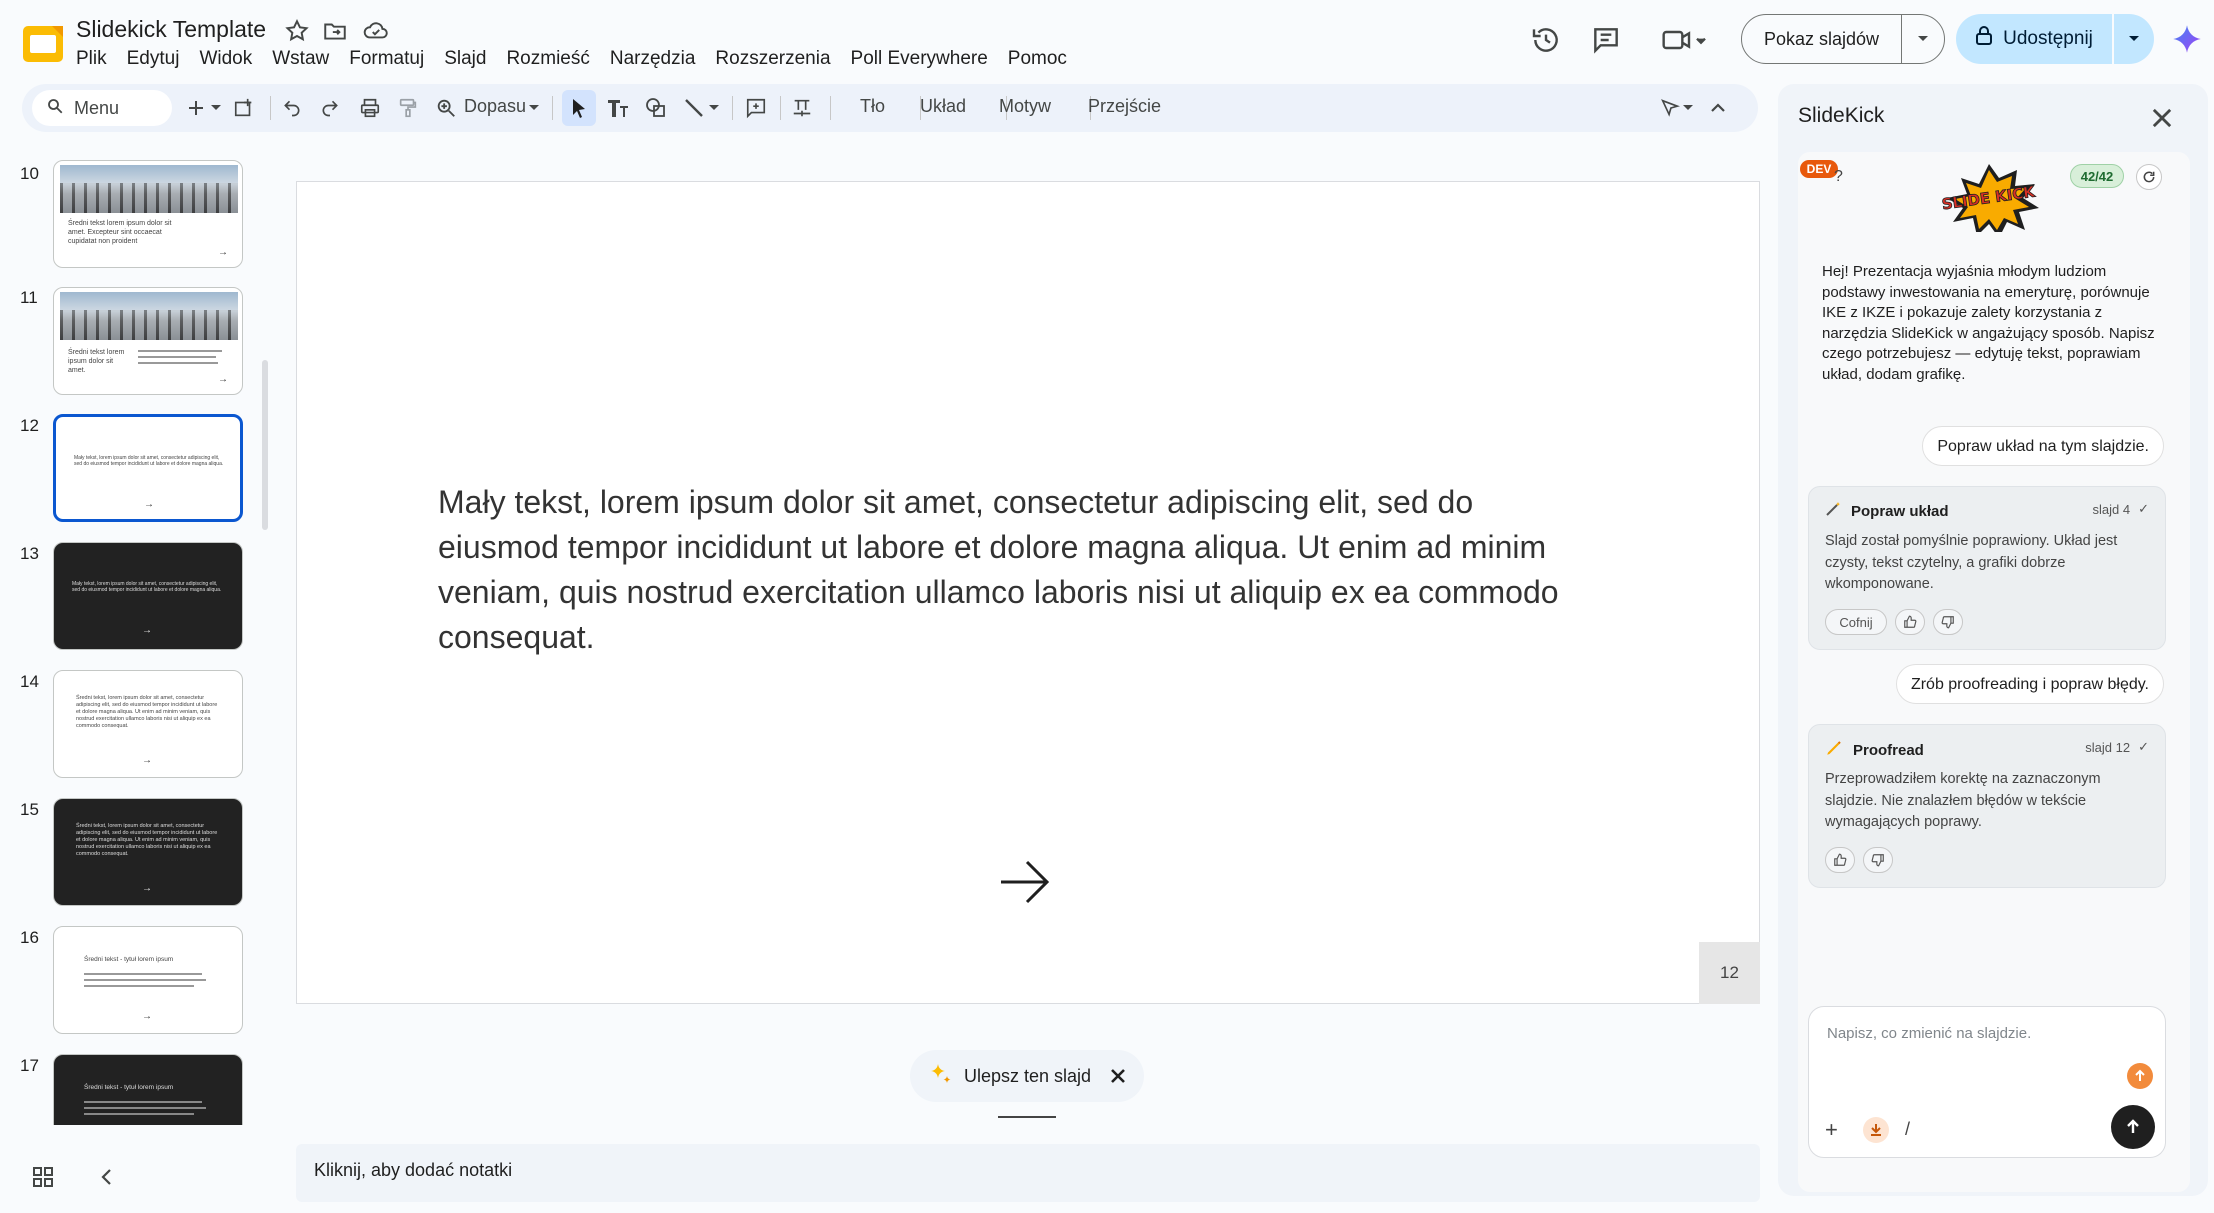 The height and width of the screenshot is (1213, 2214). Describe the element at coordinates (230, 59) in the screenshot. I see `menu-view: Widok` at that location.